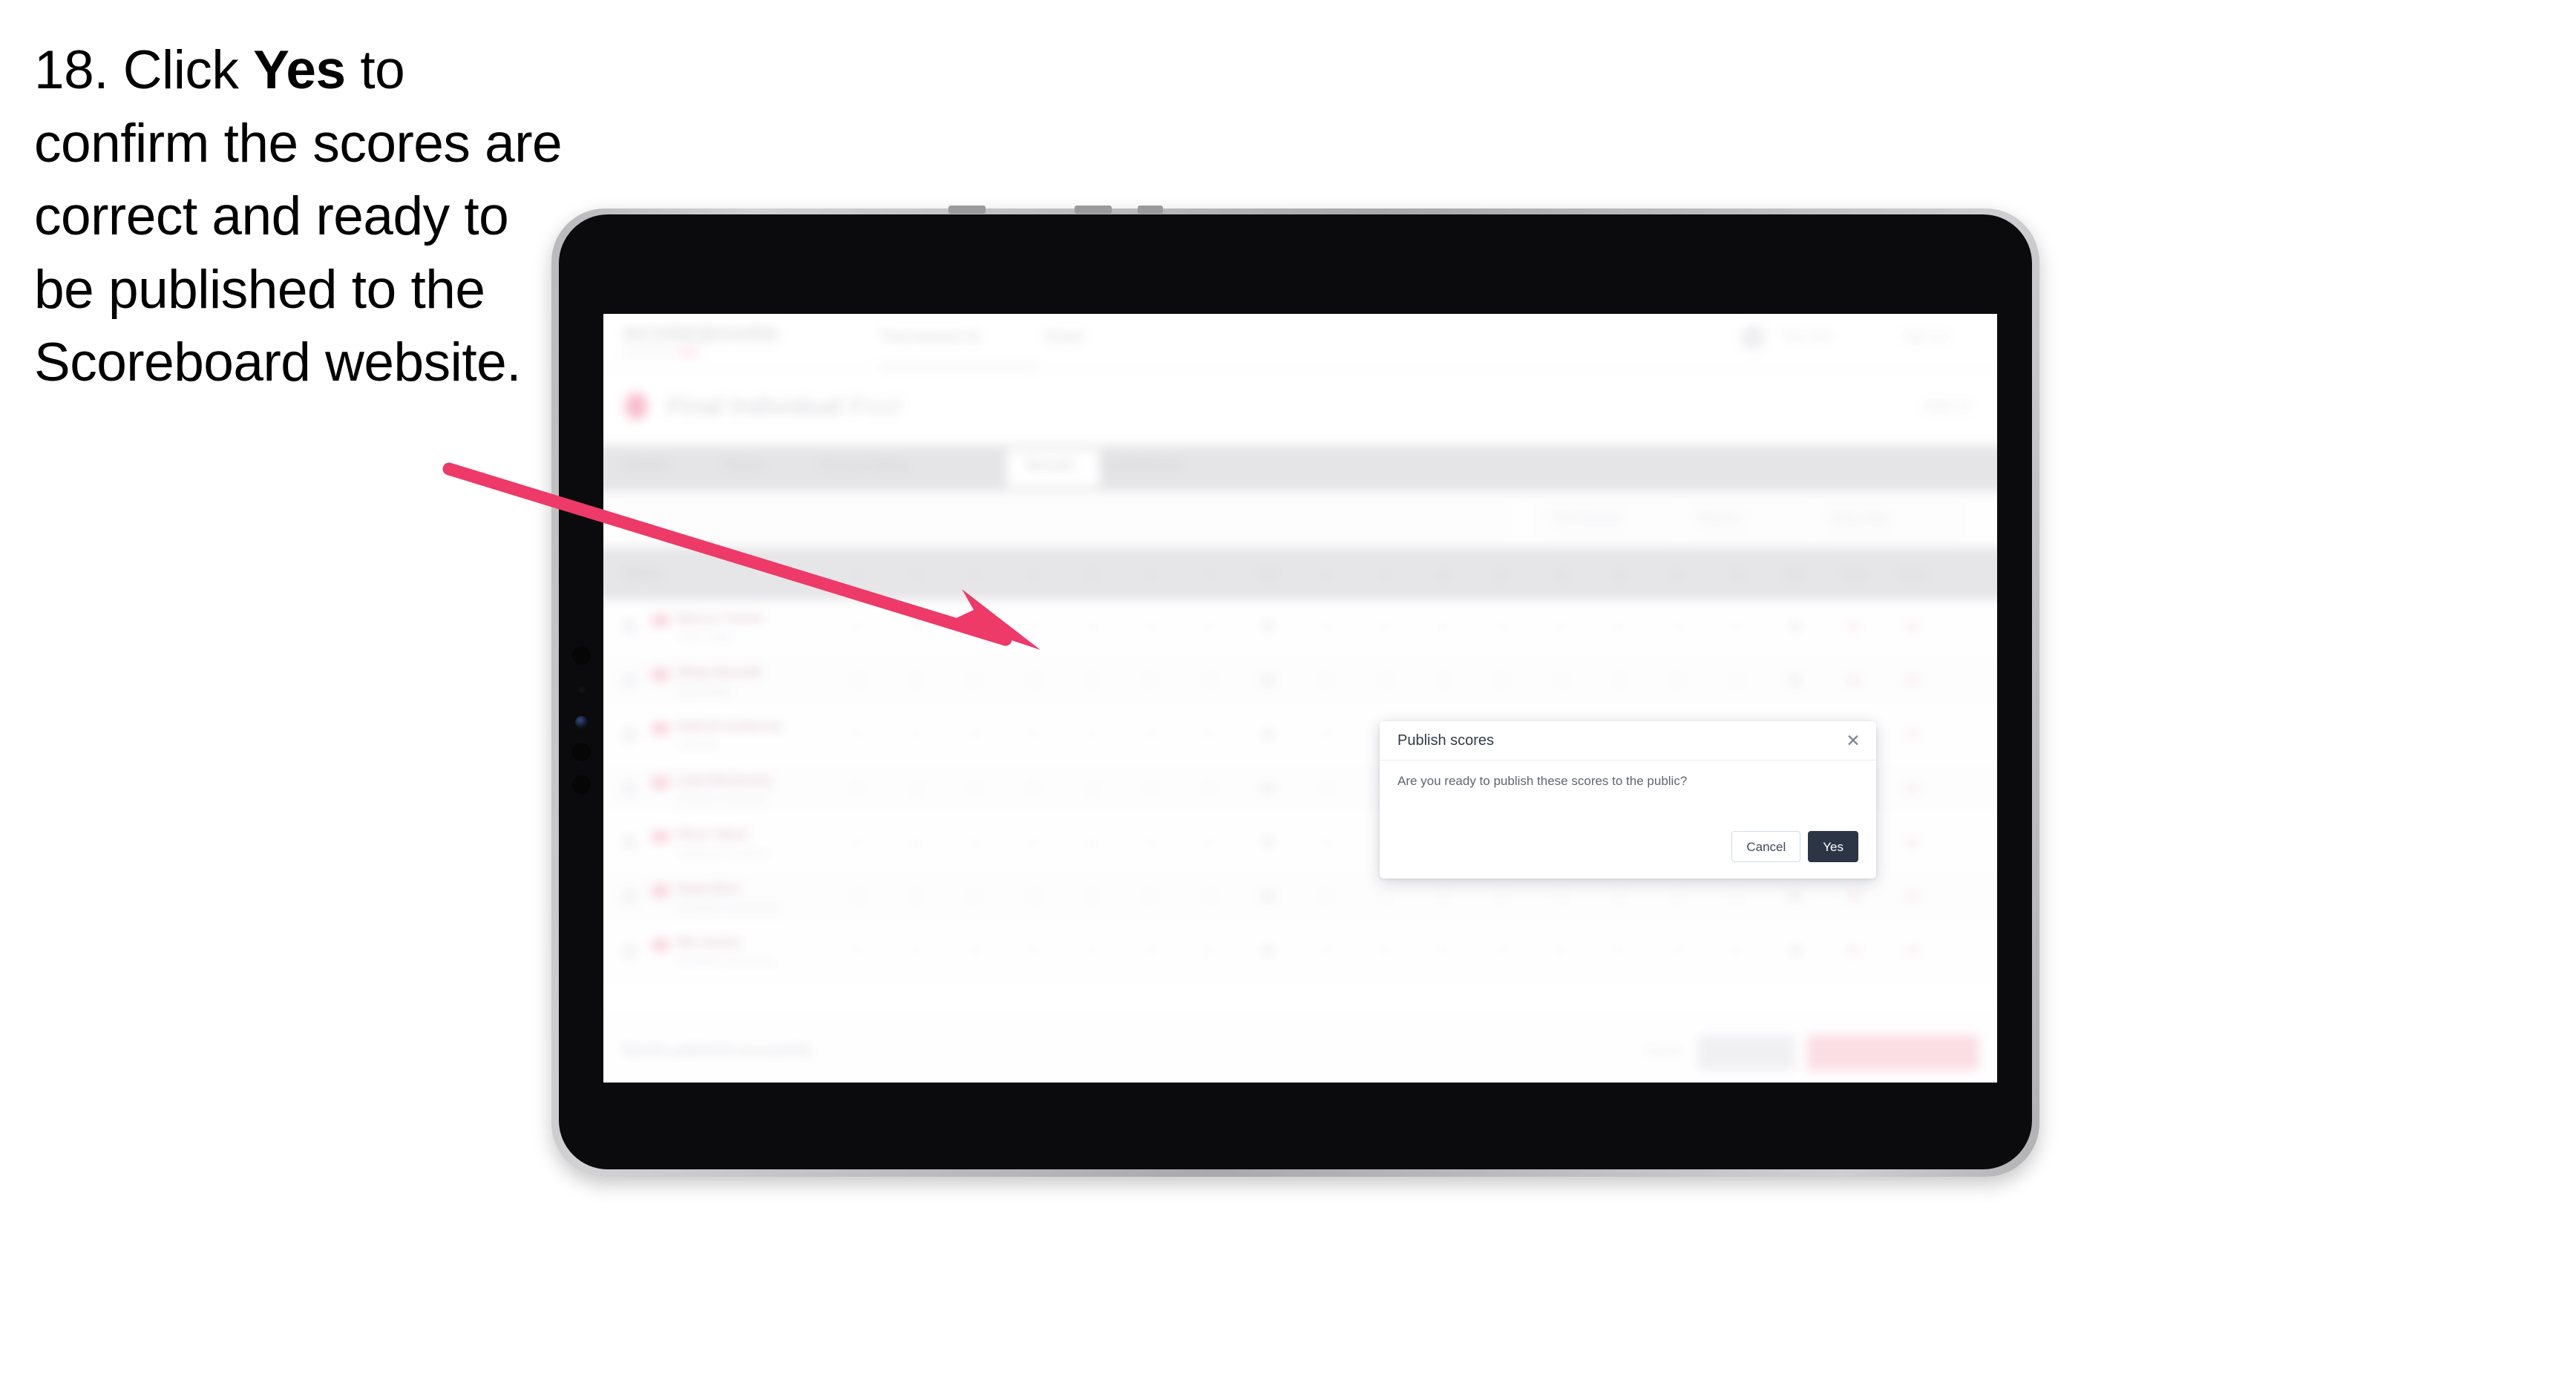  What do you see at coordinates (1853, 740) in the screenshot?
I see `close-icon: ✕` at bounding box center [1853, 740].